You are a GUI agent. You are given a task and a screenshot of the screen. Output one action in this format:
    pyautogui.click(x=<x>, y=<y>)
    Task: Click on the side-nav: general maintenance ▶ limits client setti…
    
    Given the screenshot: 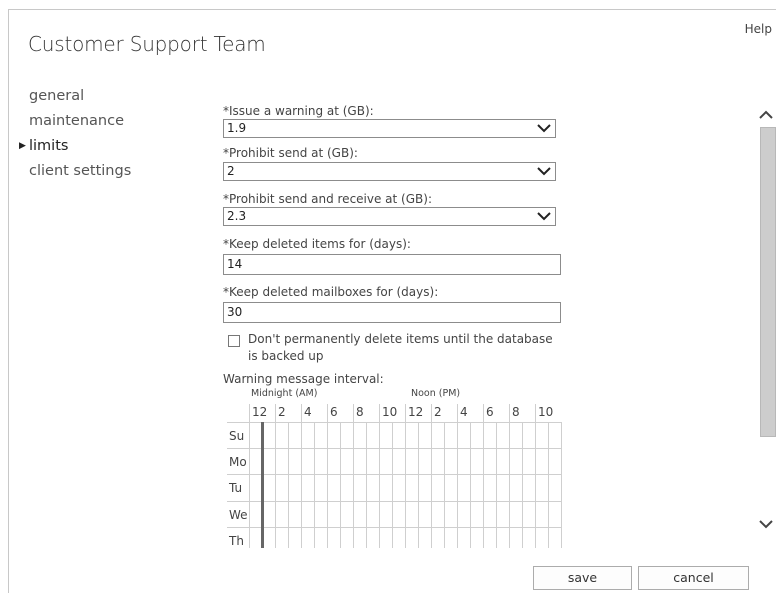 What is the action you would take?
    pyautogui.click(x=75, y=134)
    